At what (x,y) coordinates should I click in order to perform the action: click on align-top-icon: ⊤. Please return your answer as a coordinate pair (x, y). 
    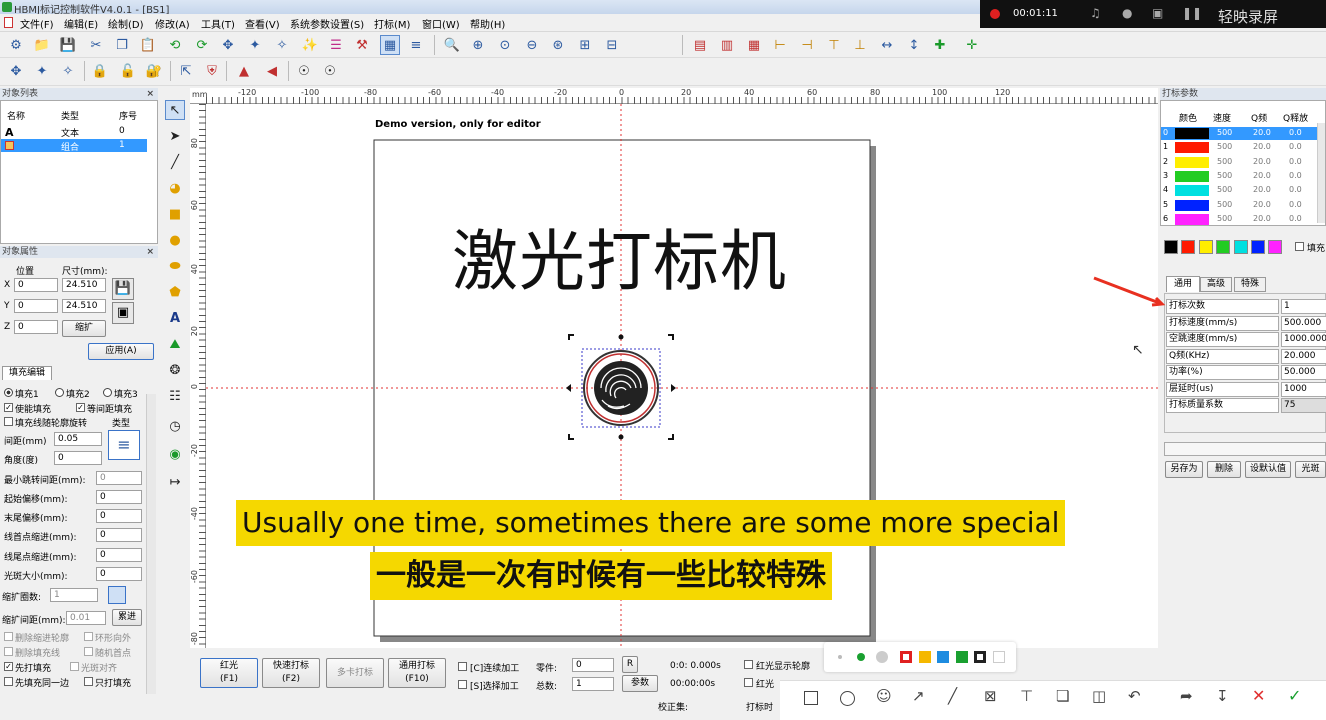
    Looking at the image, I should click on (834, 45).